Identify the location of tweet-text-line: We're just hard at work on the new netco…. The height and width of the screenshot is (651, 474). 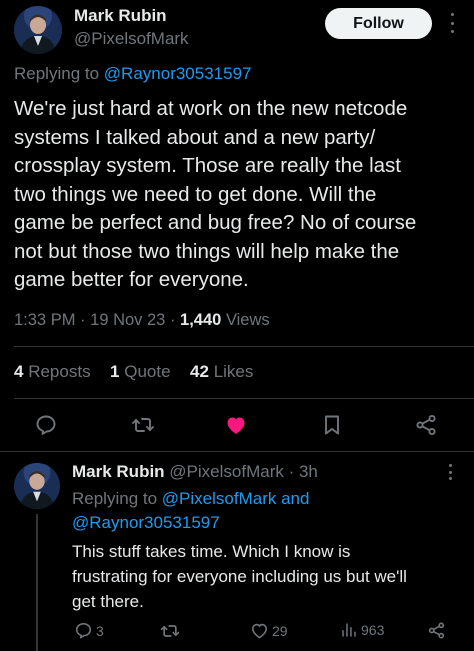
(211, 108).